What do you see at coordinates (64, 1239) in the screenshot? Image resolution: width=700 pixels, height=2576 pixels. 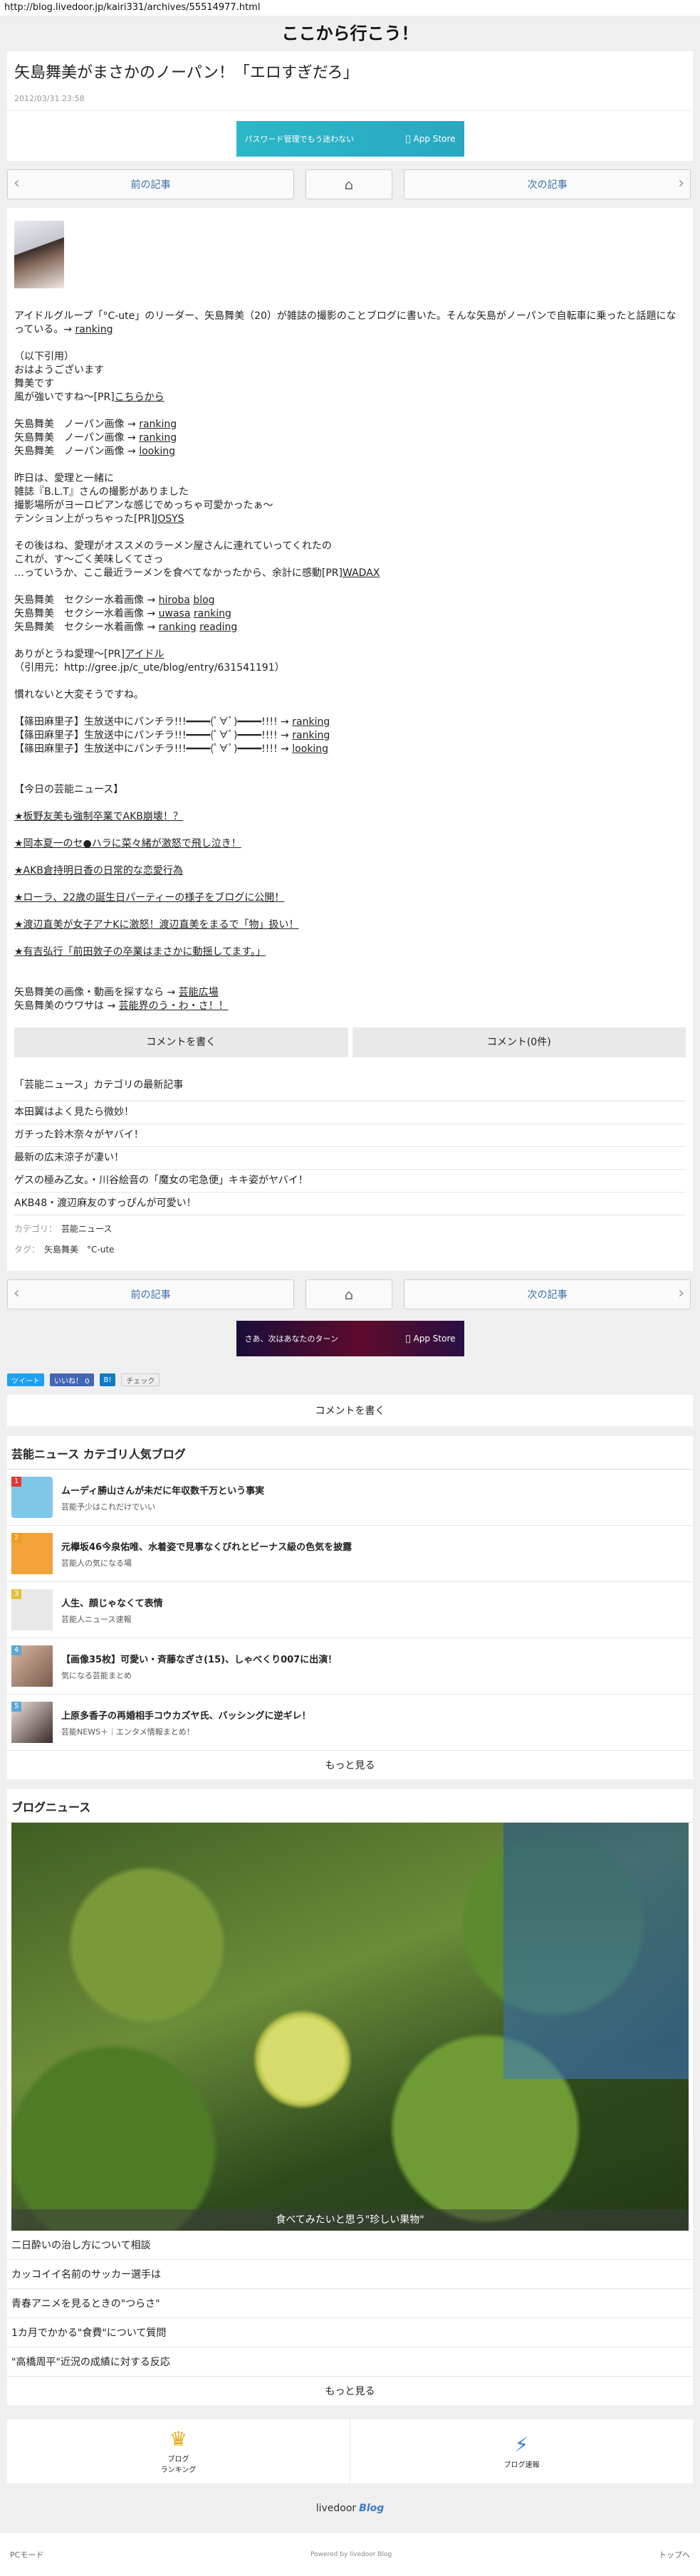 I see `article-meta: カテゴリ： 芸能ニュース タグ： 矢島舞美 °C-ute` at bounding box center [64, 1239].